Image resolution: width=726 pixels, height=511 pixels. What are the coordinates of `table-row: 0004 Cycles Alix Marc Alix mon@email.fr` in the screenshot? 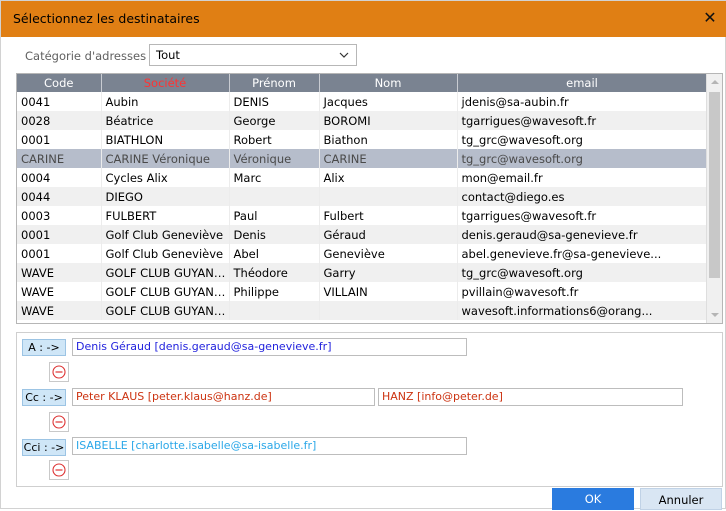 It's located at (362, 177).